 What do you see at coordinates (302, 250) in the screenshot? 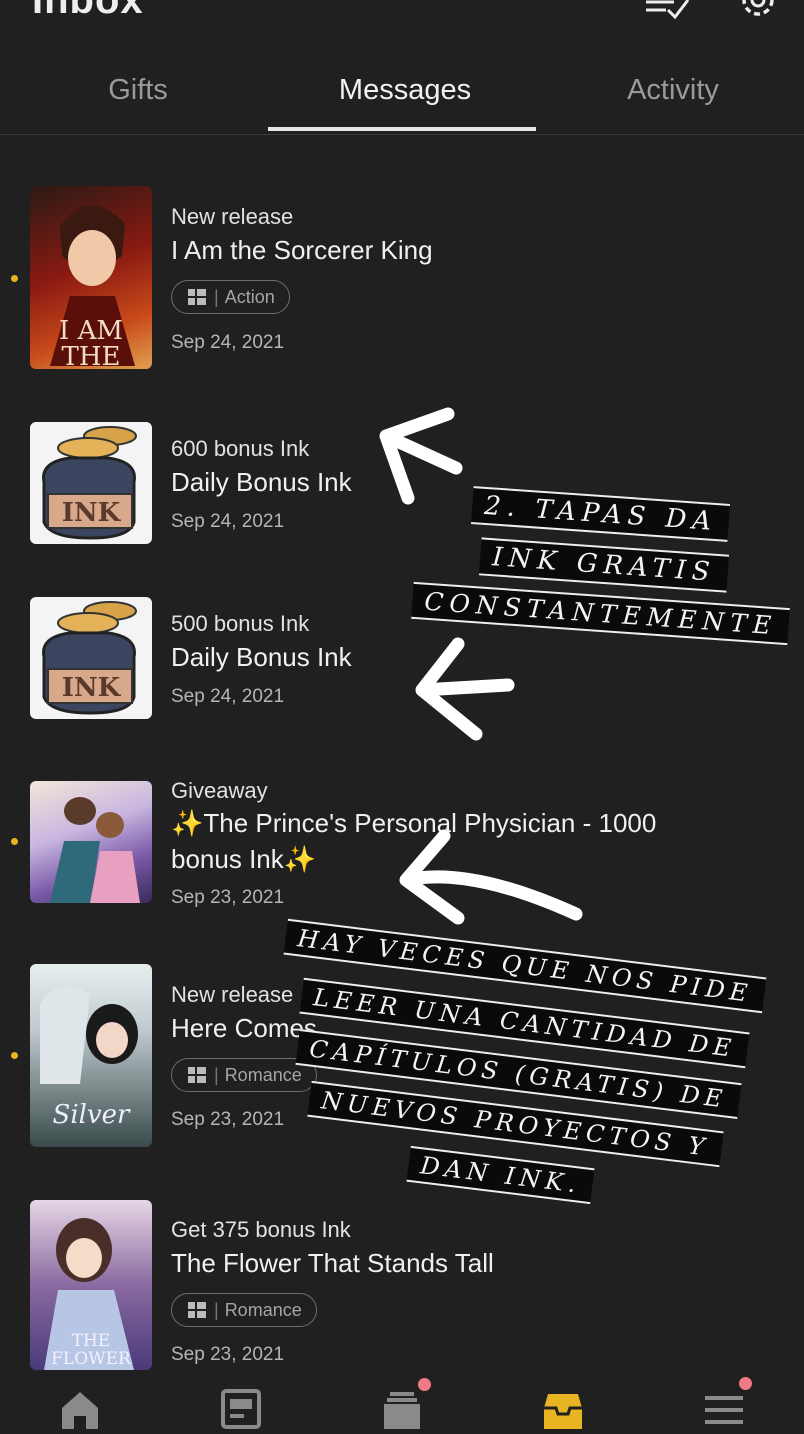
I see `message-title: I Am the Sorcerer King` at bounding box center [302, 250].